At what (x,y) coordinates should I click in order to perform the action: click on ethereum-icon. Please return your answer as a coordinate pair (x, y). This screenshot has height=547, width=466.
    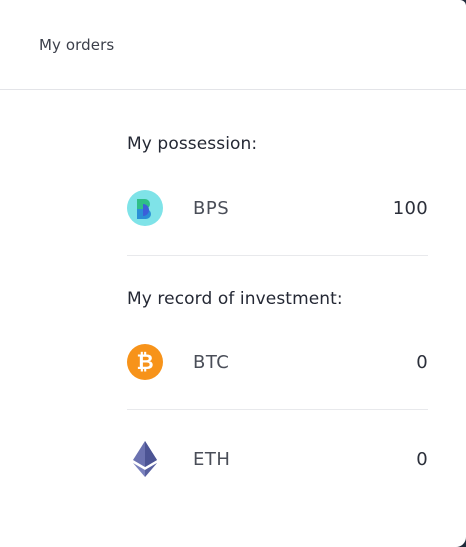
    Looking at the image, I should click on (145, 459).